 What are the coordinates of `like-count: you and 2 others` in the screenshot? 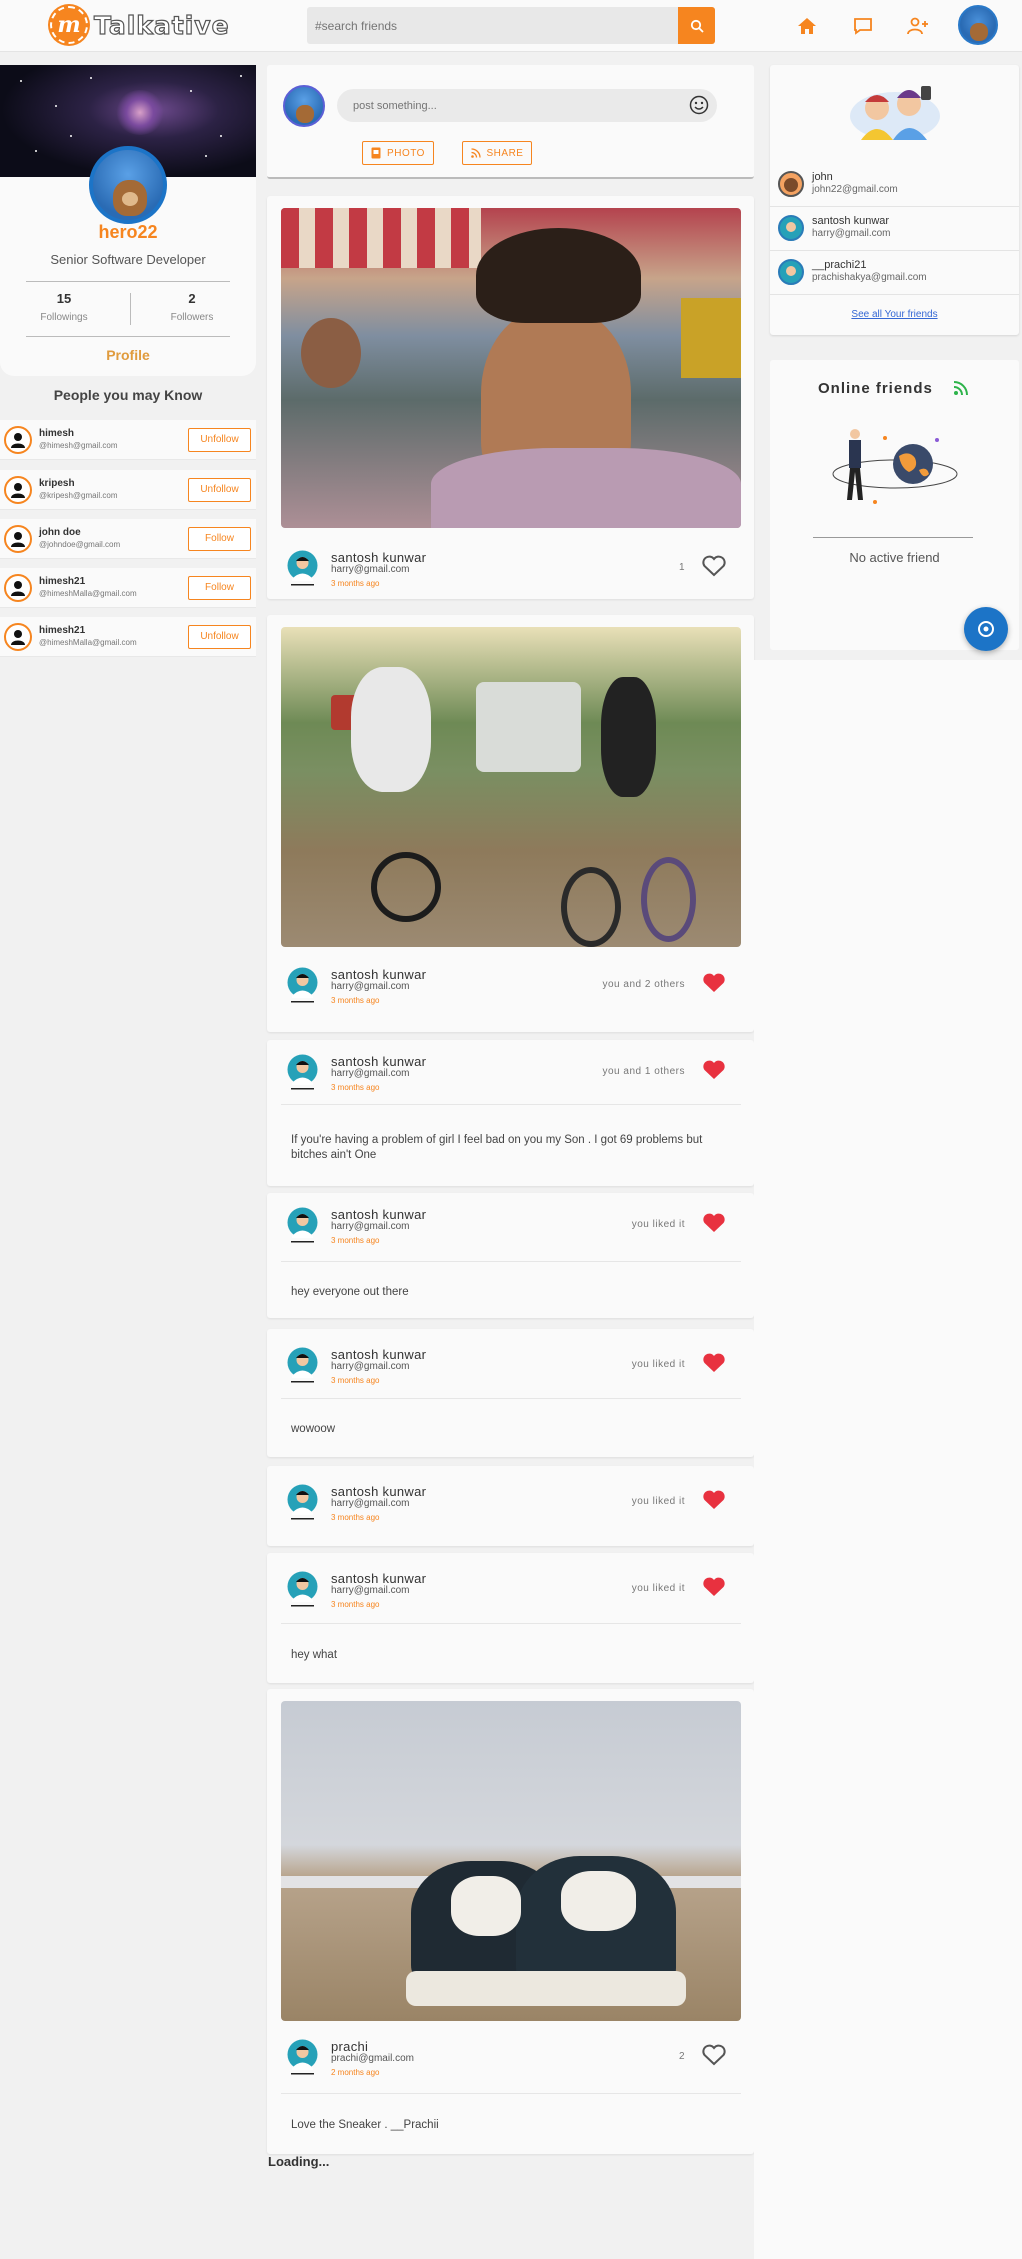 It's located at (643, 984).